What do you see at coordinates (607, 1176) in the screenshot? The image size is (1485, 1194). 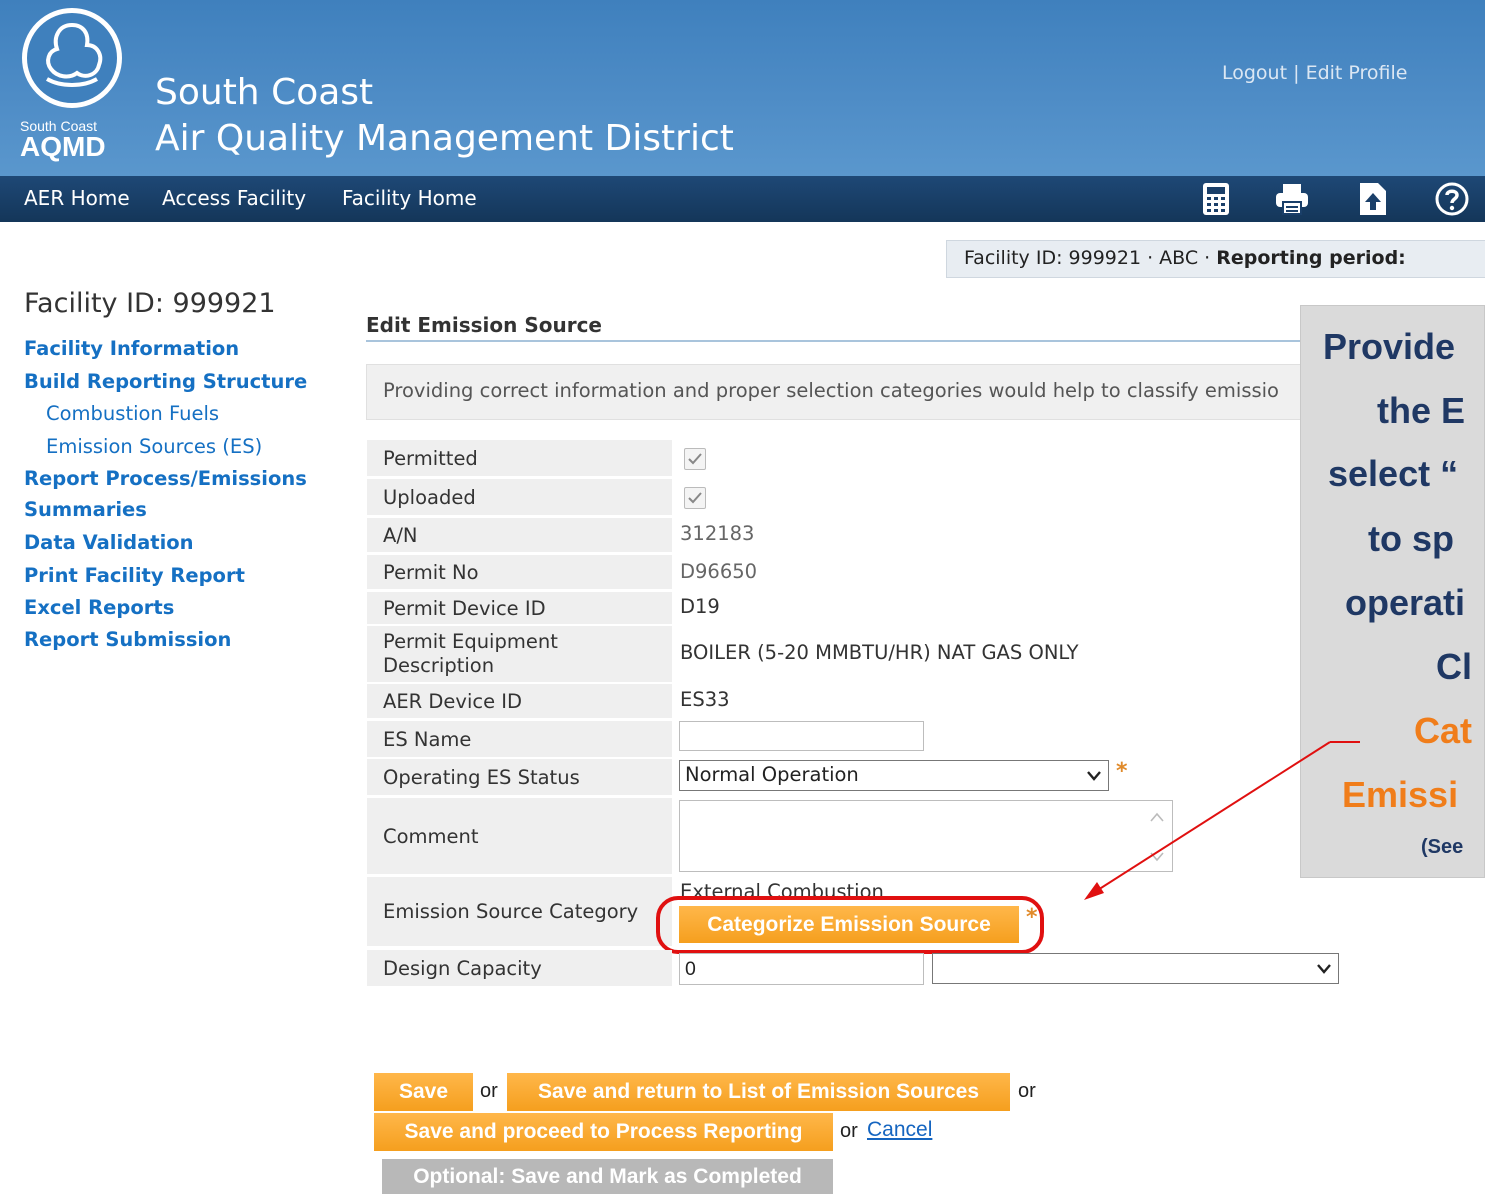 I see `save-and-mark-completed-button: Optional: Save and Mark as Completed` at bounding box center [607, 1176].